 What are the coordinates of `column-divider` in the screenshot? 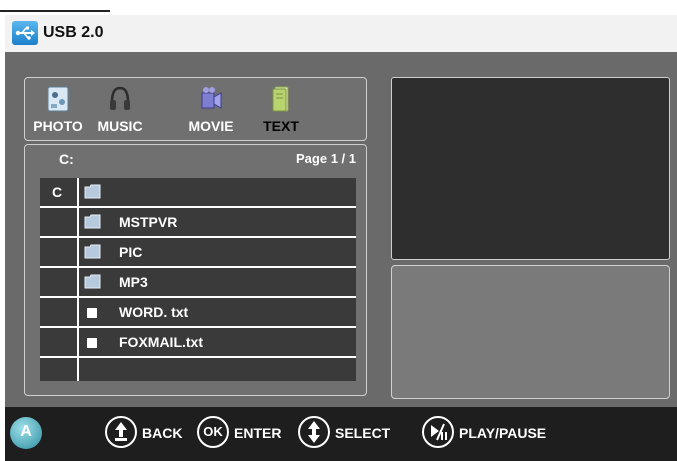 It's located at (78, 279).